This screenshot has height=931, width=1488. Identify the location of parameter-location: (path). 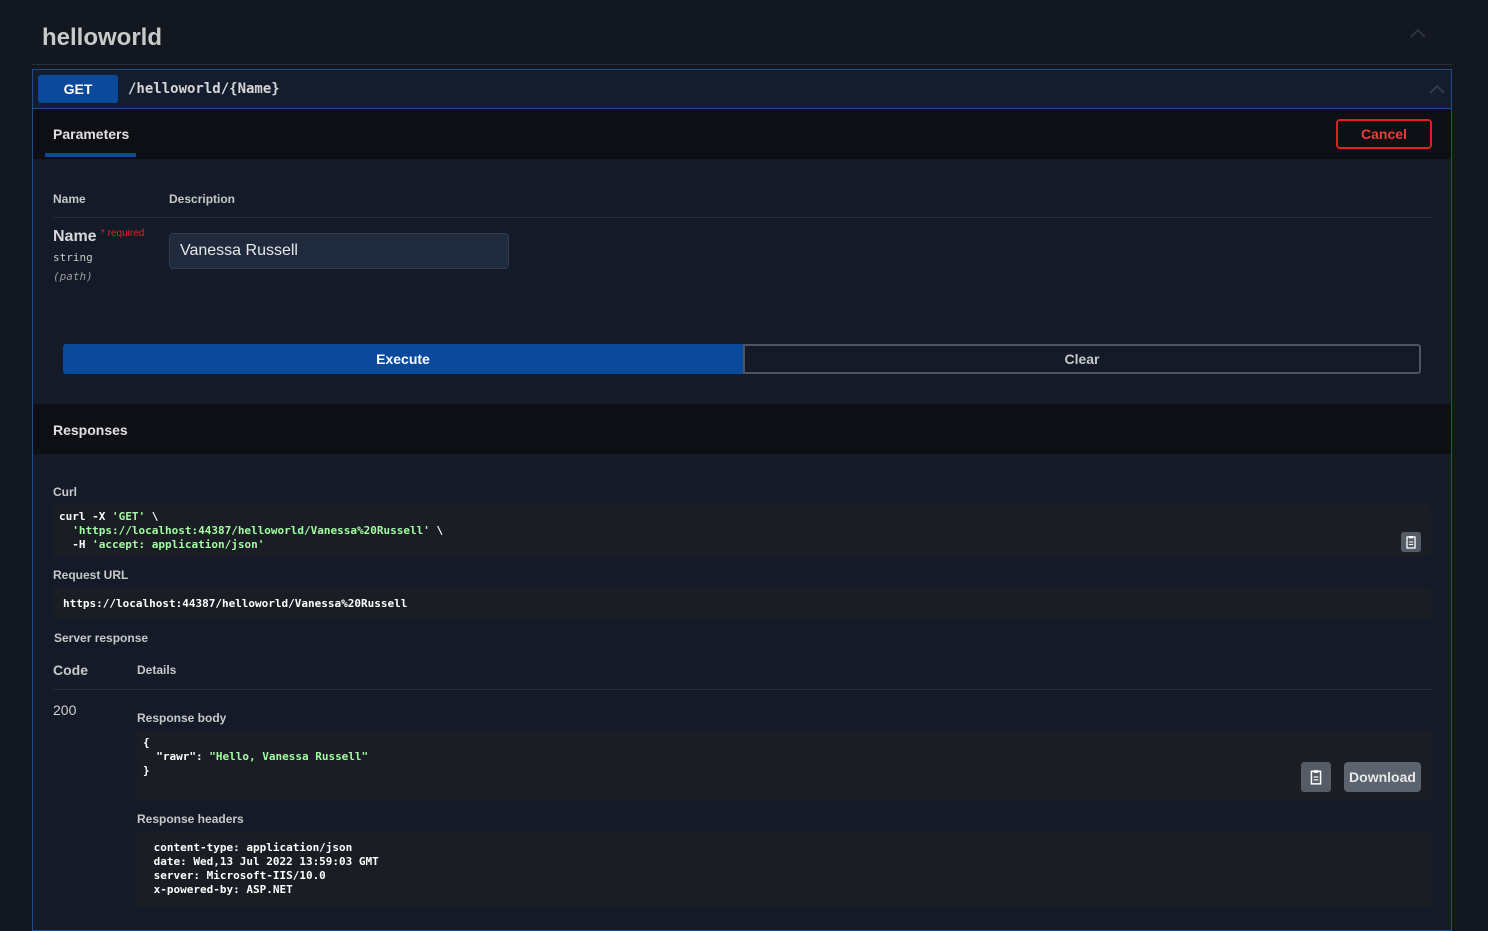
(73, 276).